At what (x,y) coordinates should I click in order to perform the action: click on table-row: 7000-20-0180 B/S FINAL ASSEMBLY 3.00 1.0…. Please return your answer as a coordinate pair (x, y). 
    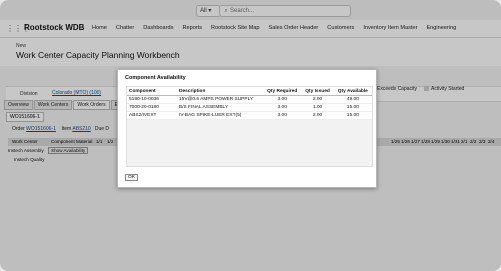
    Looking at the image, I should click on (249, 107).